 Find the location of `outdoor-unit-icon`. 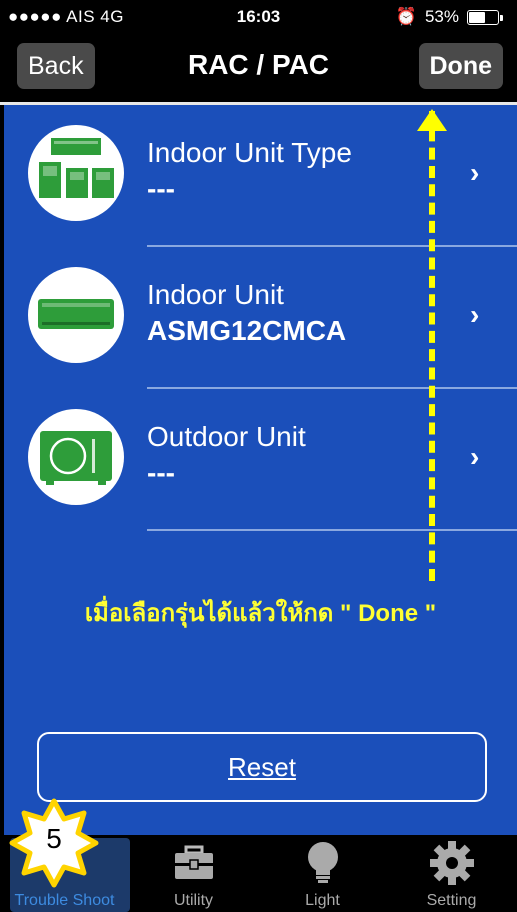

outdoor-unit-icon is located at coordinates (76, 457).